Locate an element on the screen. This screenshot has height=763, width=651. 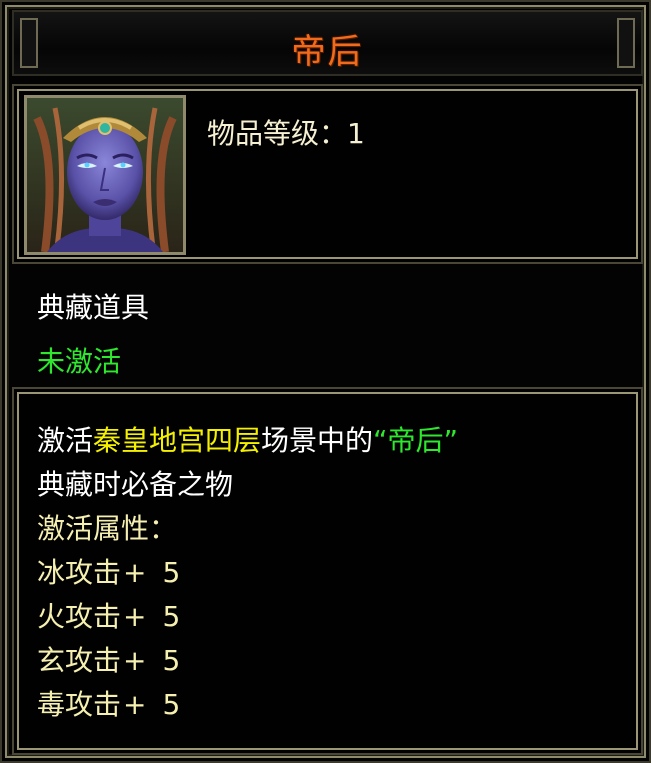
description-line-1: 激活秦皇地宫四层场景中的“帝后” is located at coordinates (247, 439).